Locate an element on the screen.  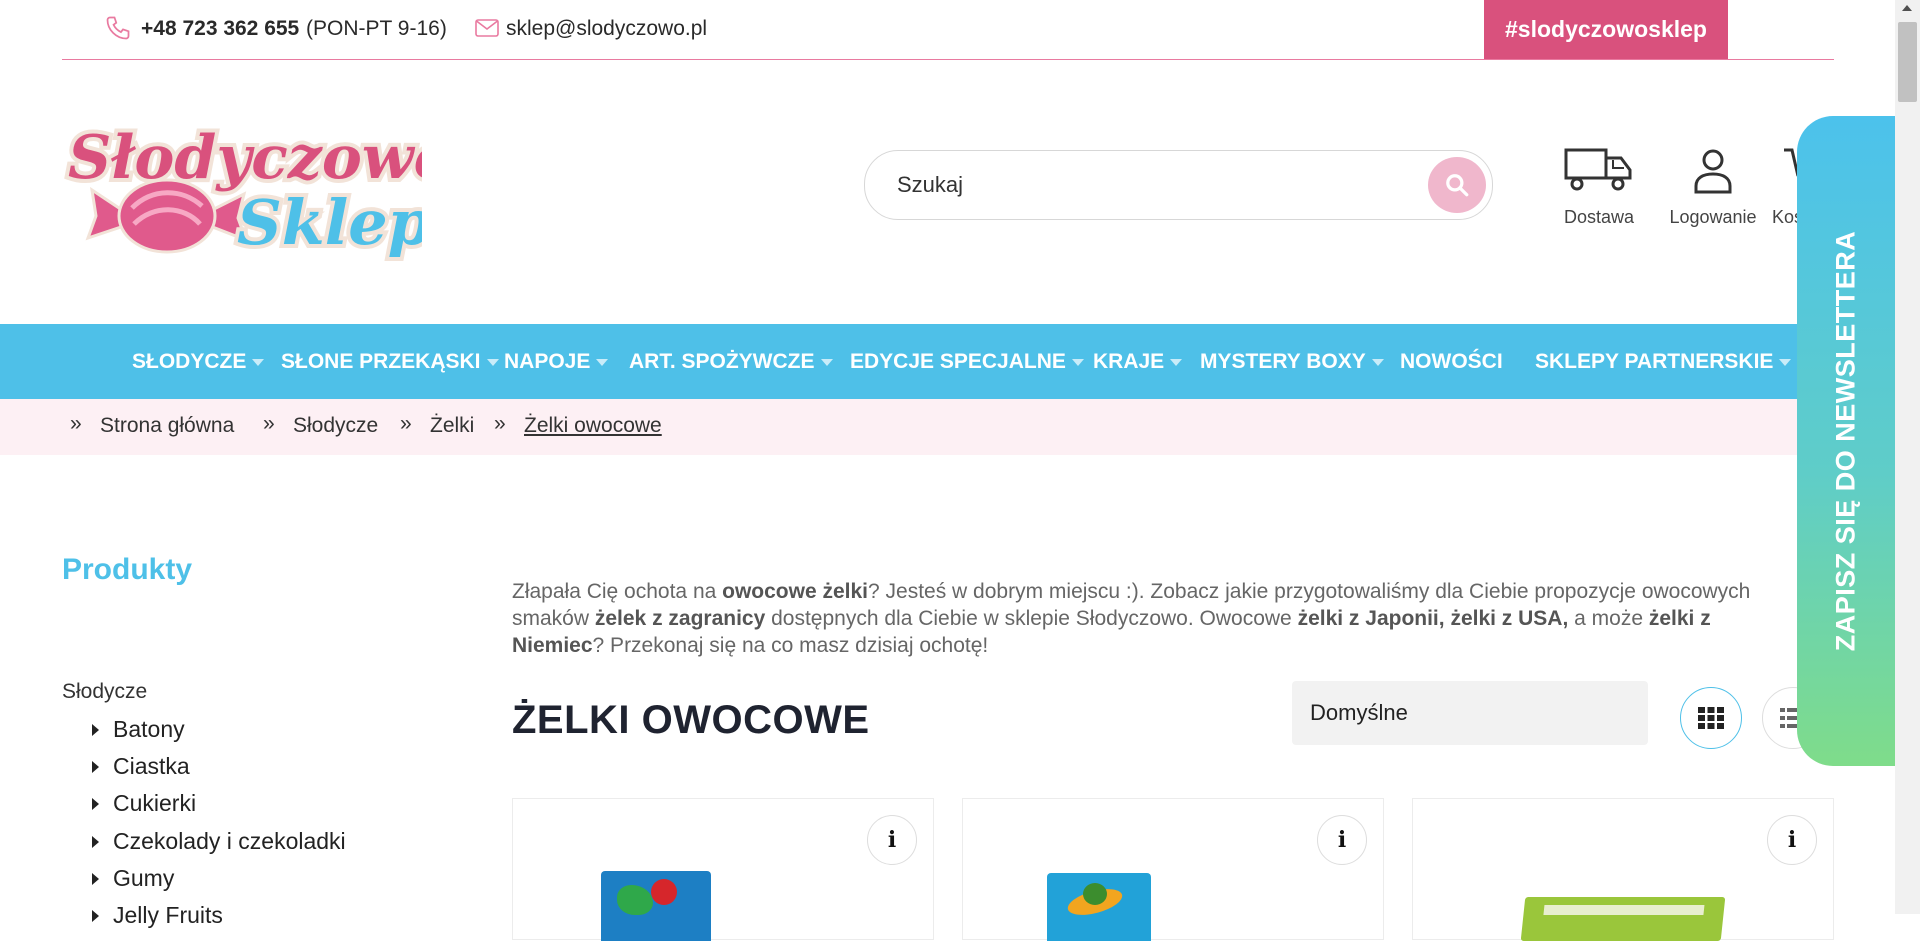
site-logo: Słodyczowo Słodyczowo Sklep Sklep is located at coordinates (260, 184).